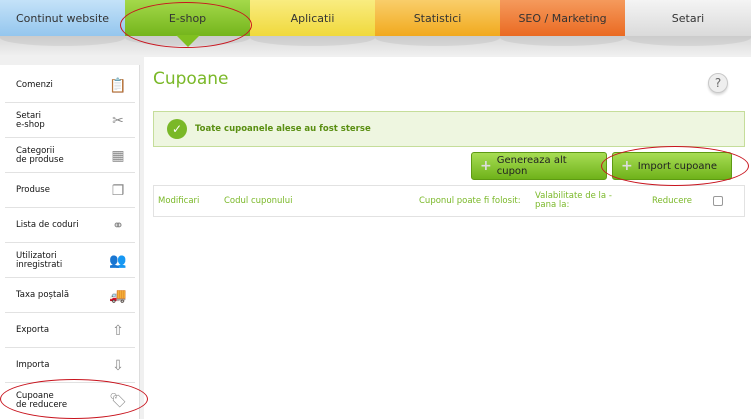  What do you see at coordinates (191, 79) in the screenshot?
I see `page-title: Cupoane` at bounding box center [191, 79].